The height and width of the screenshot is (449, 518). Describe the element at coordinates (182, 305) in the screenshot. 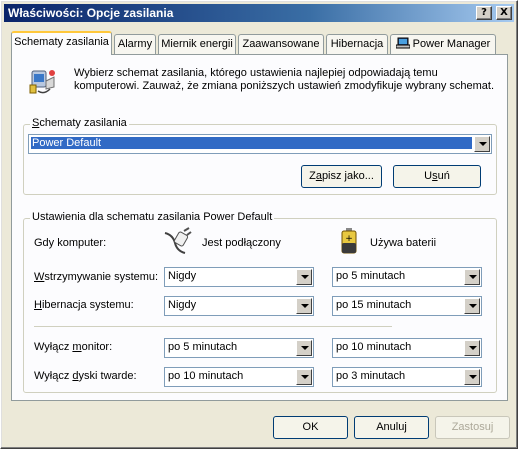

I see `hibernate-ac-value: Nigdy` at that location.